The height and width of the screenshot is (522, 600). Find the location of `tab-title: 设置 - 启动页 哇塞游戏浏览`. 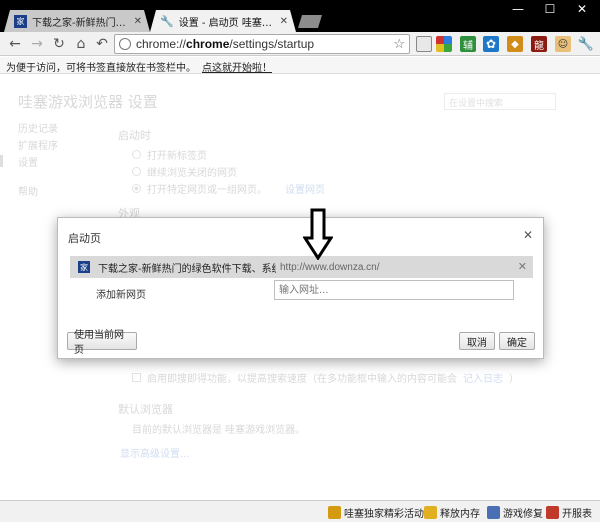

tab-title: 设置 - 启动页 哇塞游戏浏览 is located at coordinates (225, 23).